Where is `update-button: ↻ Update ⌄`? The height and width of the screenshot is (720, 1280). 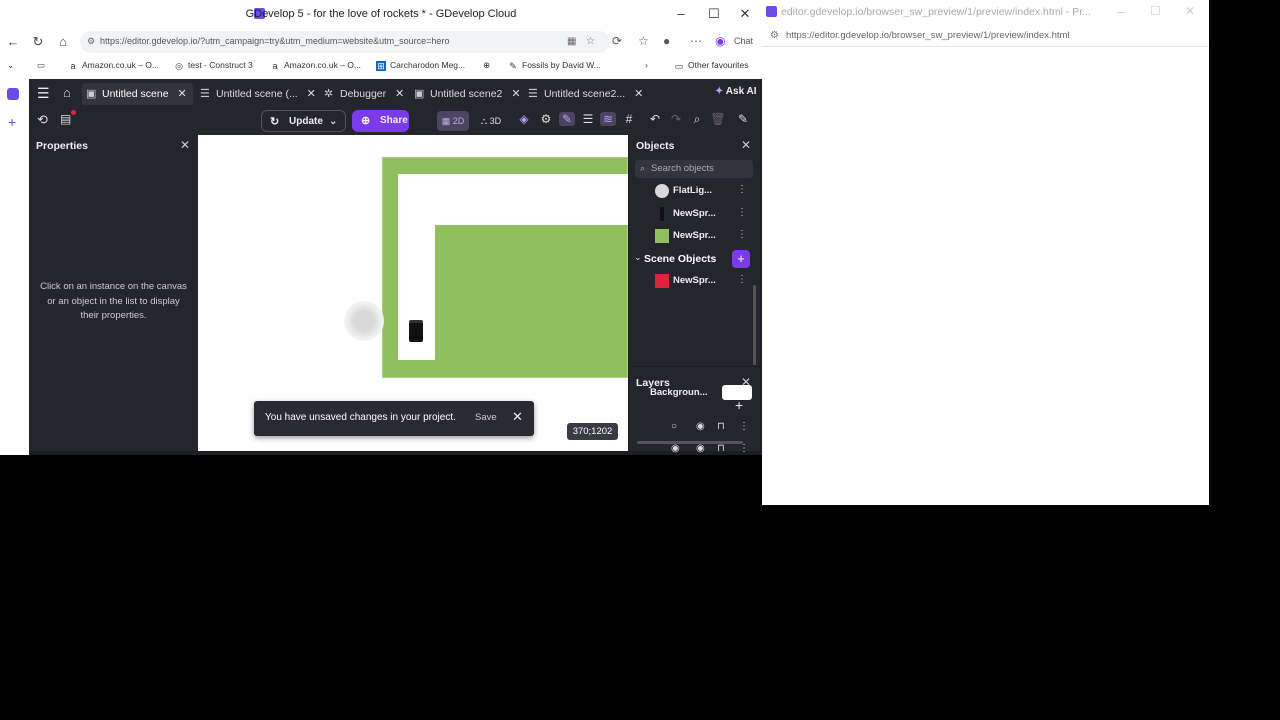 update-button: ↻ Update ⌄ is located at coordinates (303, 121).